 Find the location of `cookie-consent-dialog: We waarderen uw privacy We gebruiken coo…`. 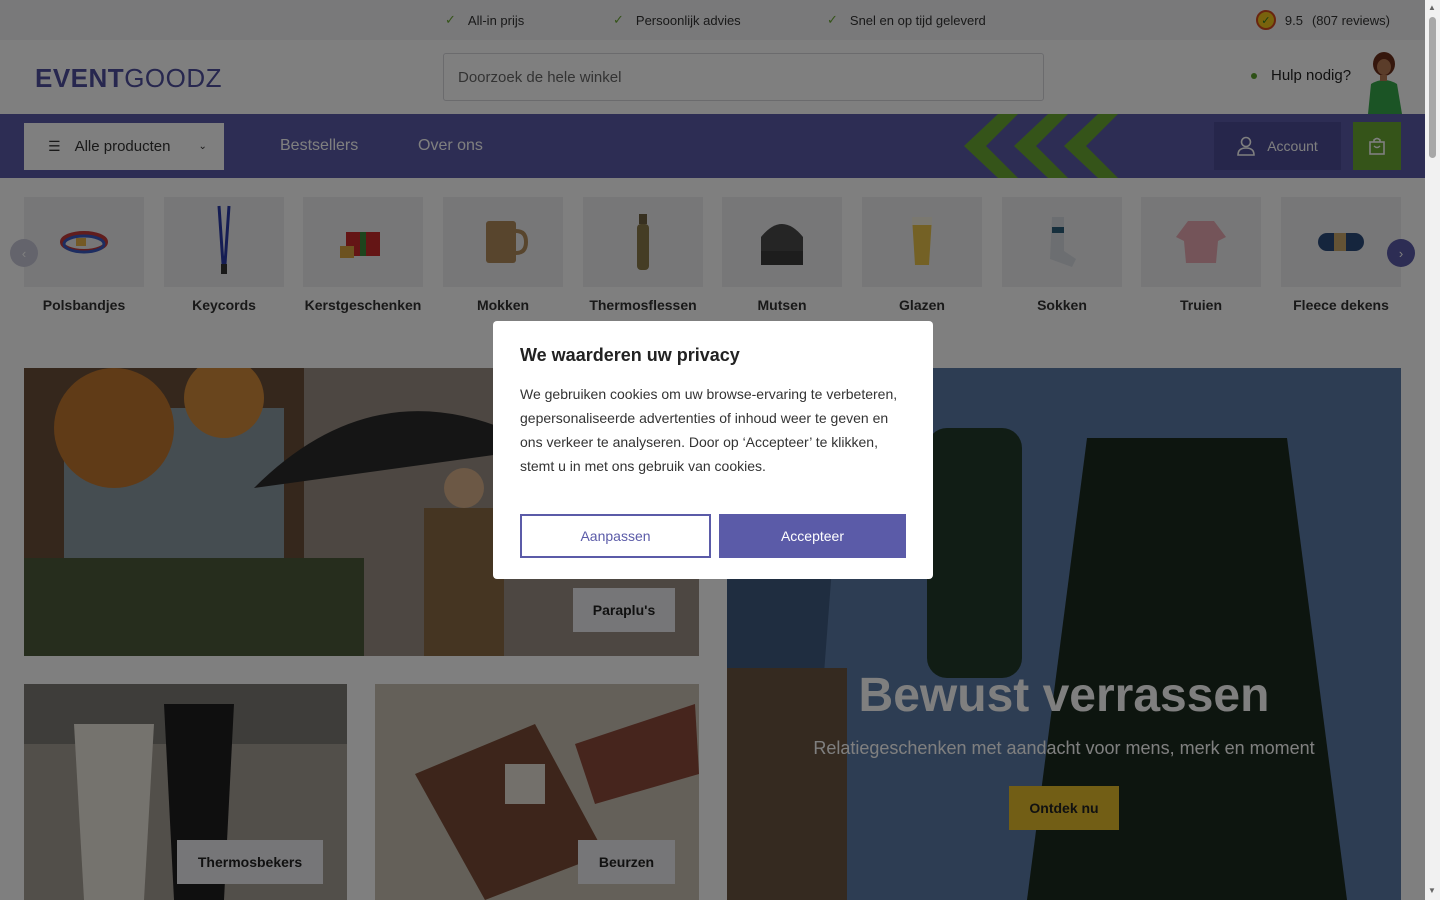

cookie-consent-dialog: We waarderen uw privacy We gebruiken coo… is located at coordinates (713, 450).